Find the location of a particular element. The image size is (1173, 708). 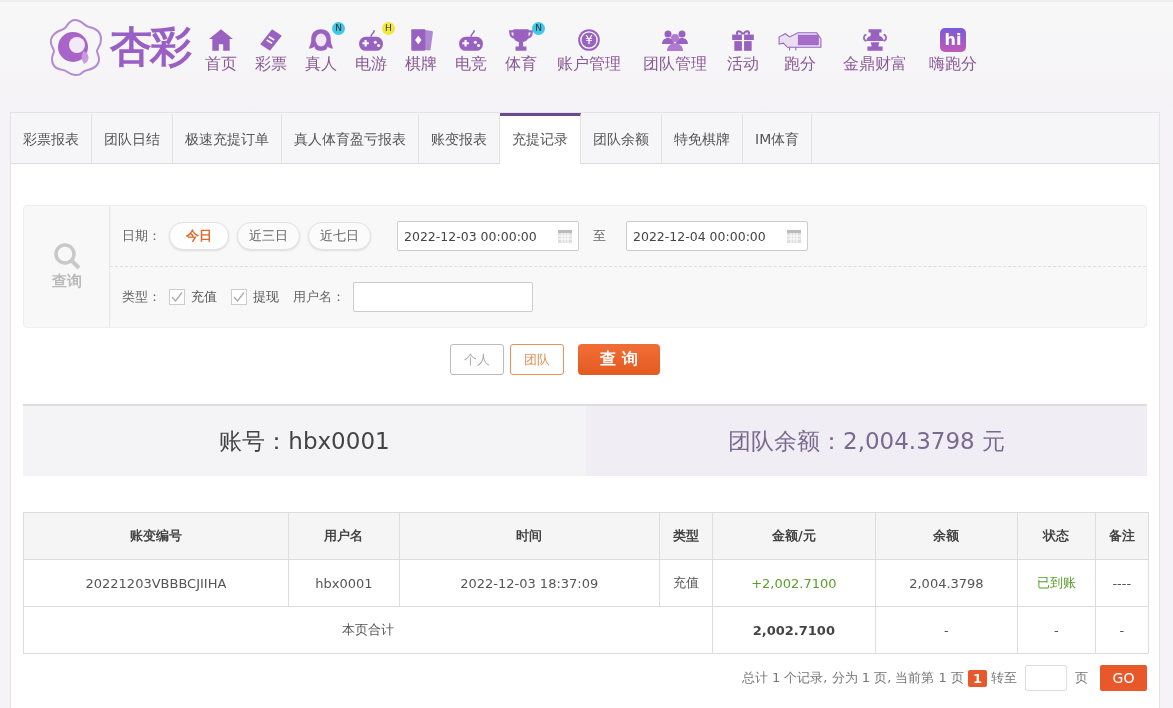

report-tab: 充提记录 is located at coordinates (540, 138).